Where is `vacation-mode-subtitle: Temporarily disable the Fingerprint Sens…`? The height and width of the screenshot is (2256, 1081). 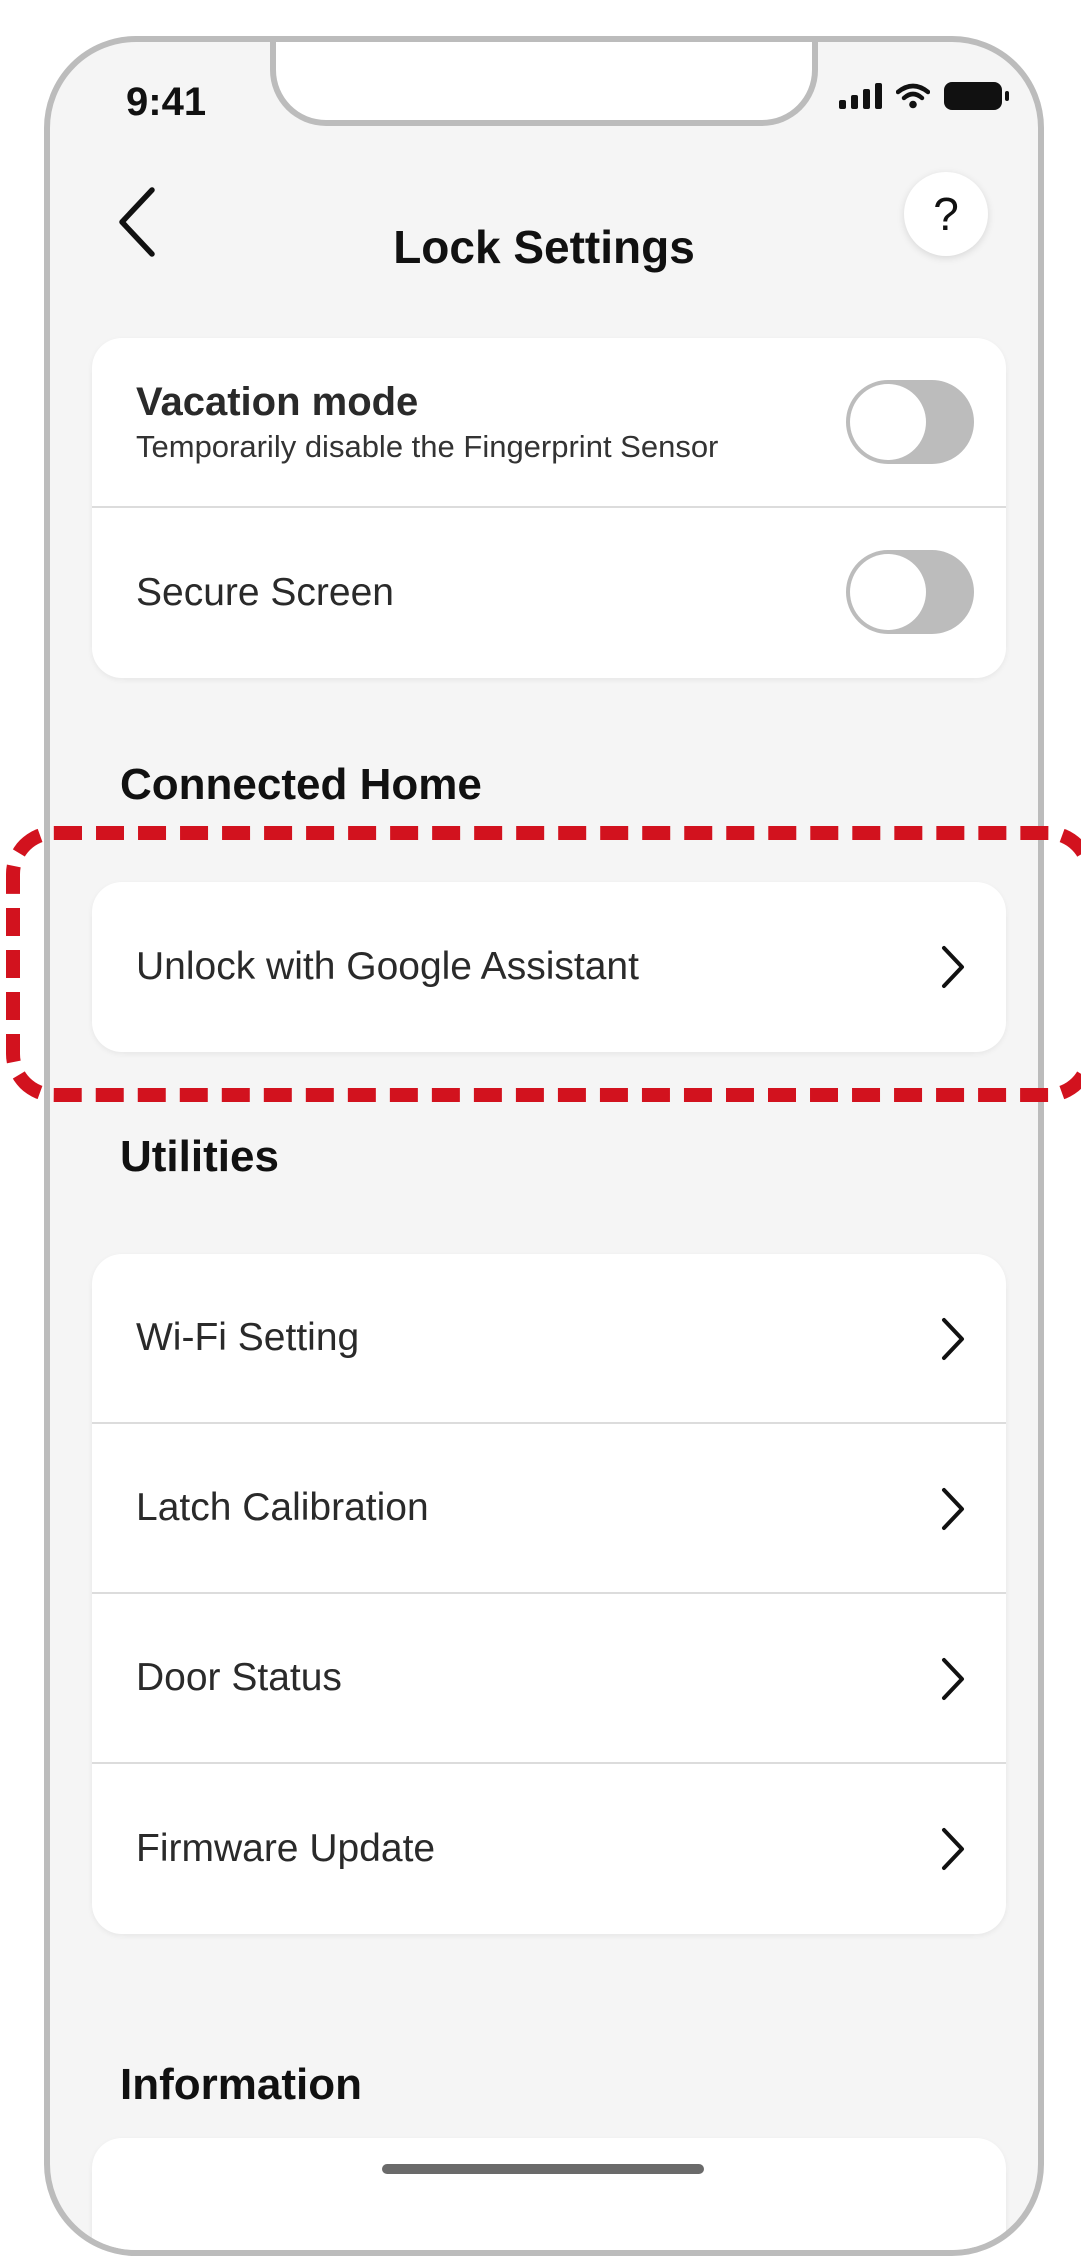 vacation-mode-subtitle: Temporarily disable the Fingerprint Sens… is located at coordinates (427, 446).